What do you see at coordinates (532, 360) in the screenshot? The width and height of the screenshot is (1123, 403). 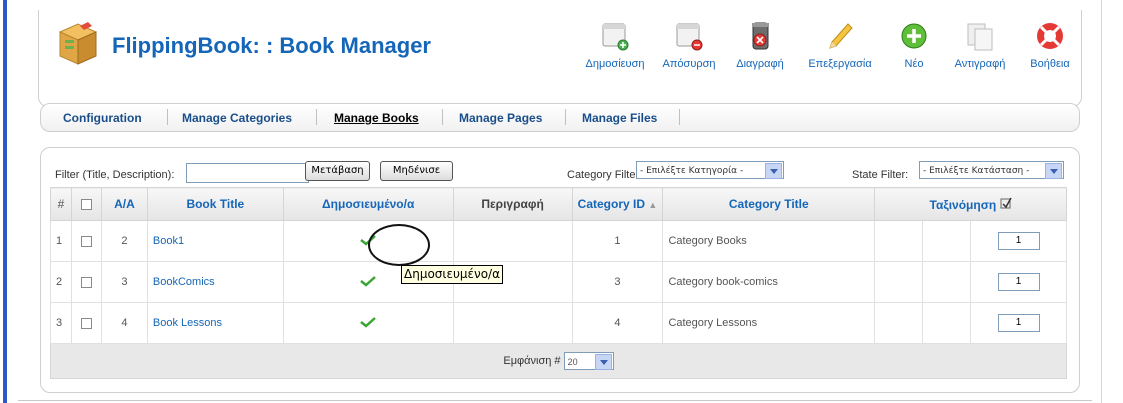 I see `display-count-label: Εμφάνιση #` at bounding box center [532, 360].